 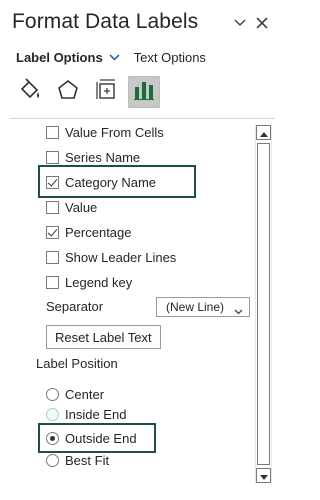 What do you see at coordinates (52, 460) in the screenshot?
I see `position-best-fit-radio` at bounding box center [52, 460].